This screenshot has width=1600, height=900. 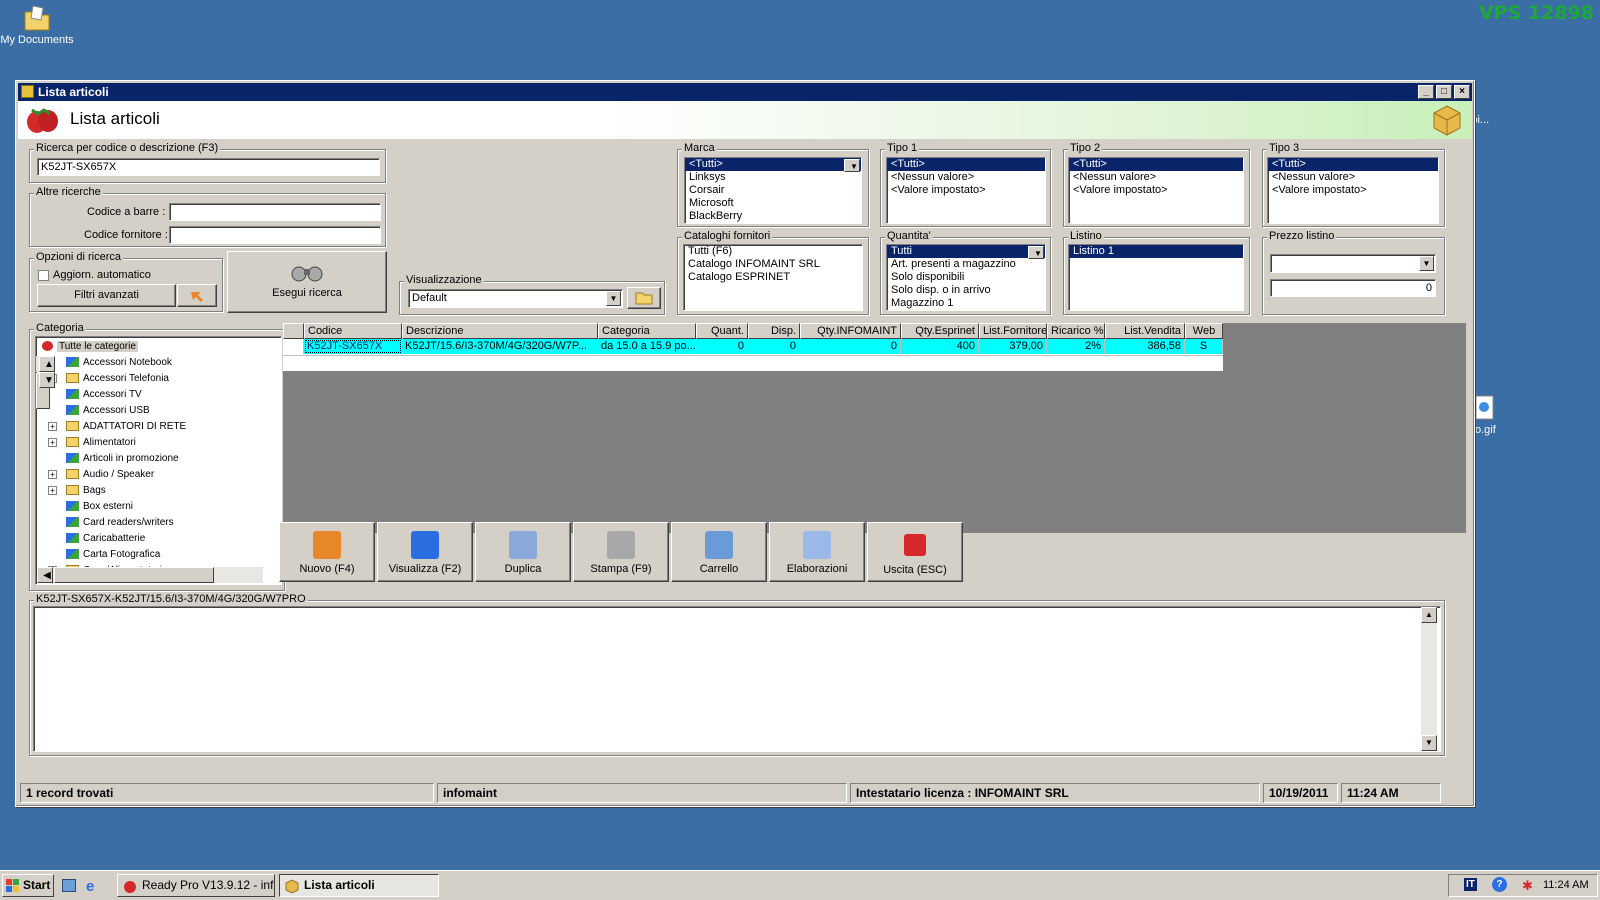 I want to click on barcode-input, so click(x=275, y=212).